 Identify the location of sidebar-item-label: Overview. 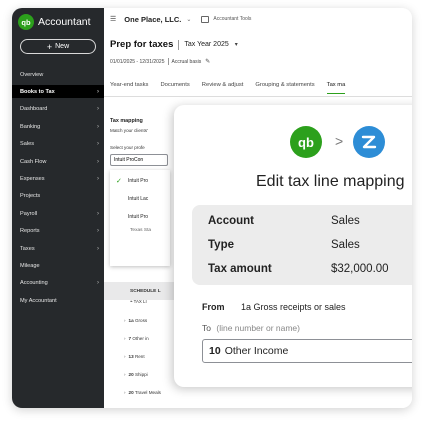
(32, 74).